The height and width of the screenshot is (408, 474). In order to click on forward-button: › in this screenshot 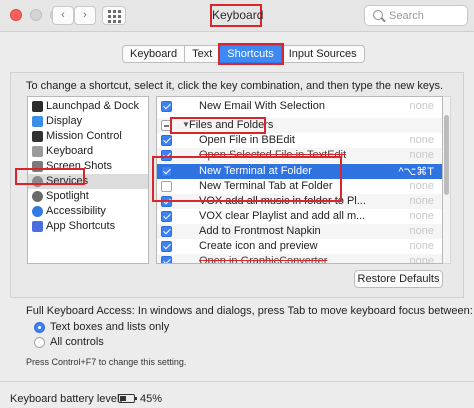, I will do `click(85, 15)`.